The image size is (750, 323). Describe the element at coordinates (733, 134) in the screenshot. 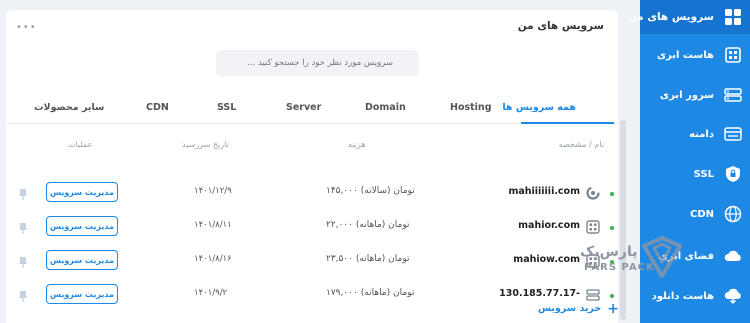

I see `domain-icon` at that location.